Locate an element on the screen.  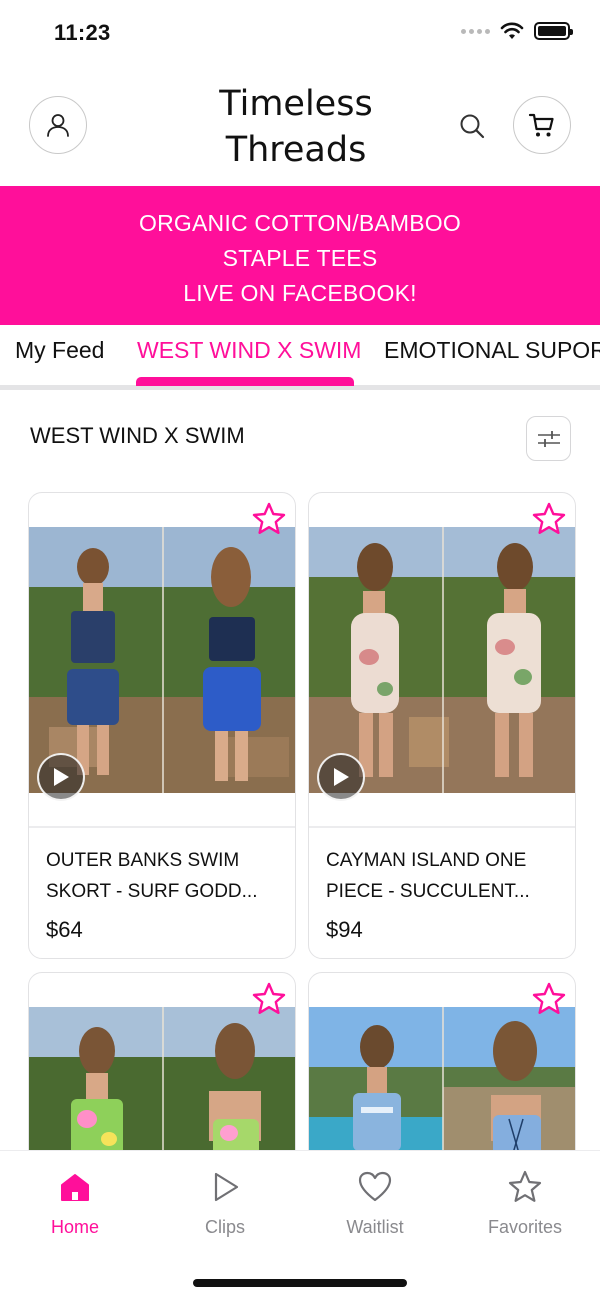
app-header: Timeless Threads is located at coordinates (300, 126).